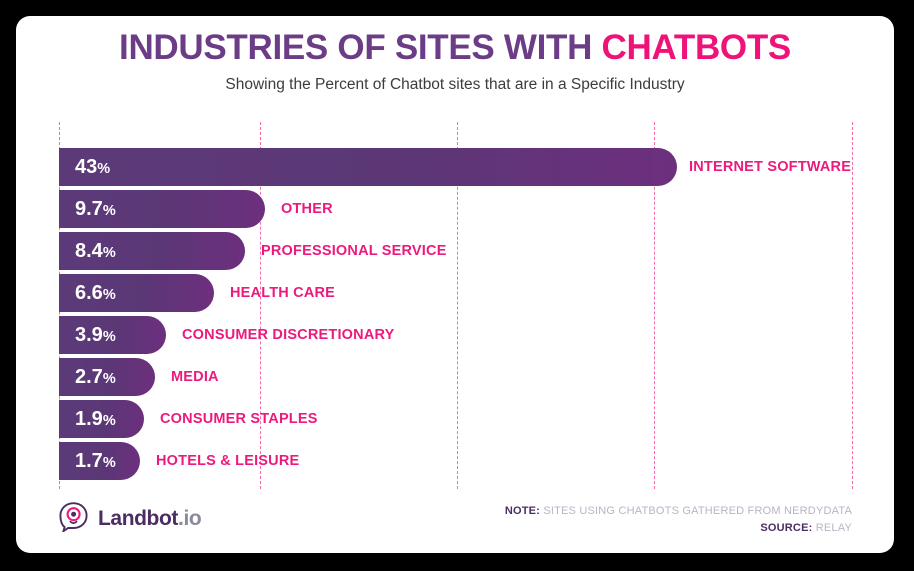 The image size is (914, 571). Describe the element at coordinates (522, 511) in the screenshot. I see `note-key: NOTE:` at that location.